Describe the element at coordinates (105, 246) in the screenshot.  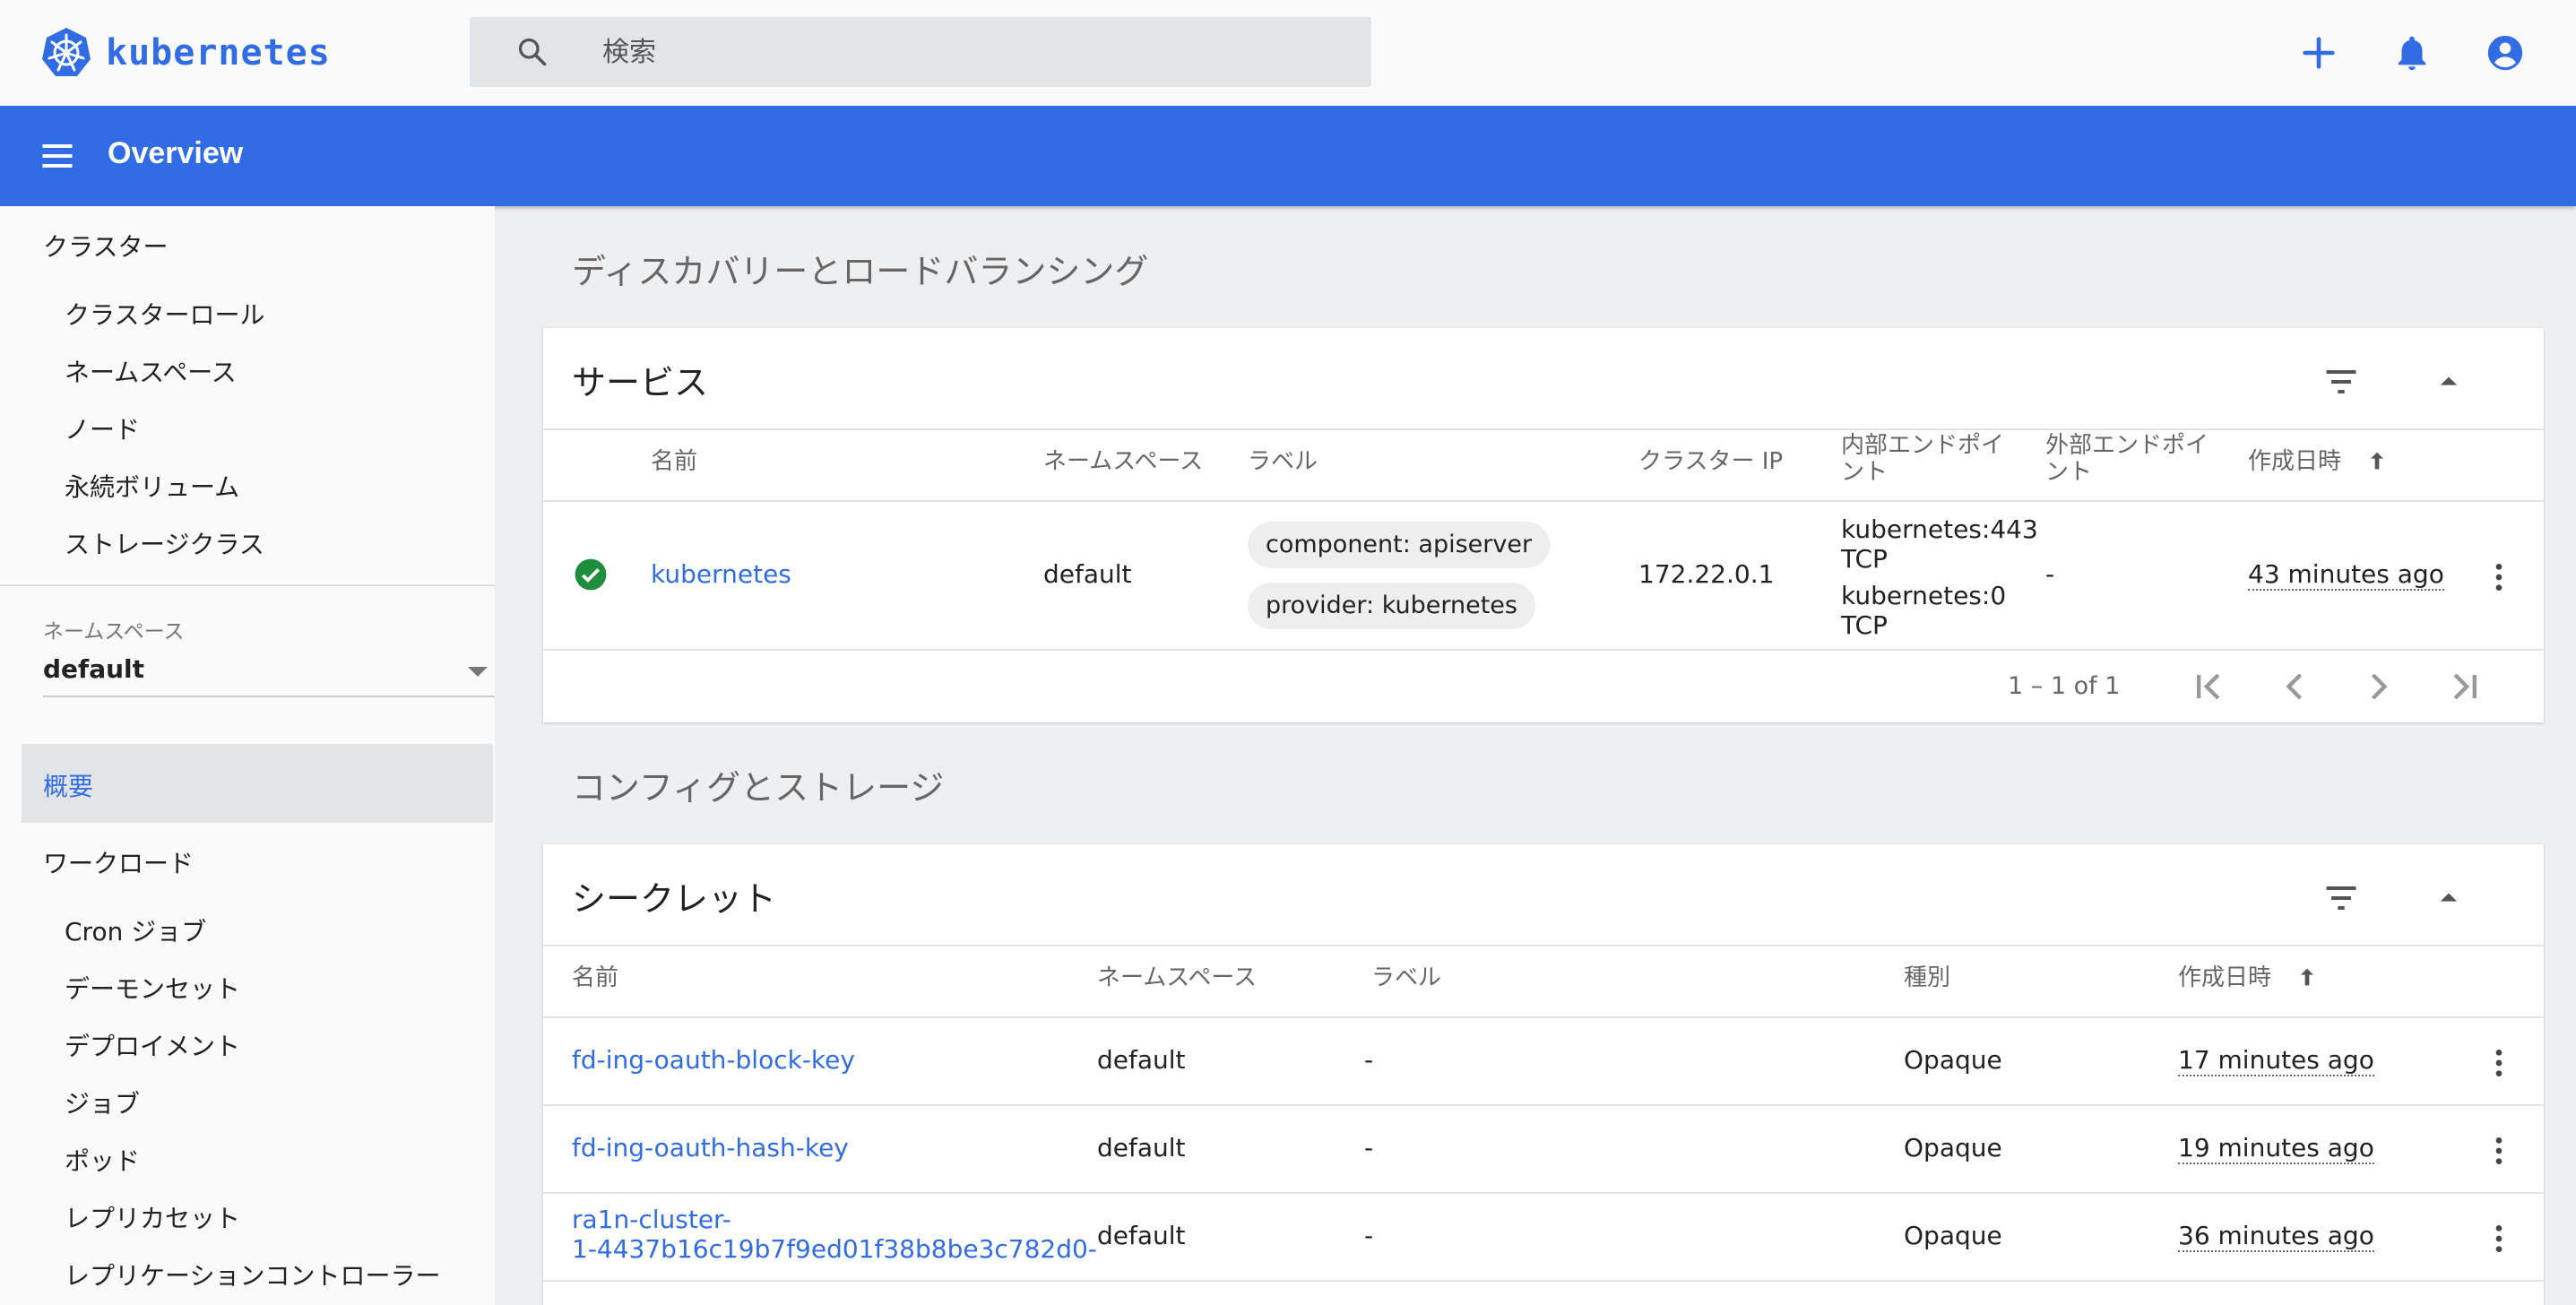
I see `sidebar-heading-cluster: クラスター` at that location.